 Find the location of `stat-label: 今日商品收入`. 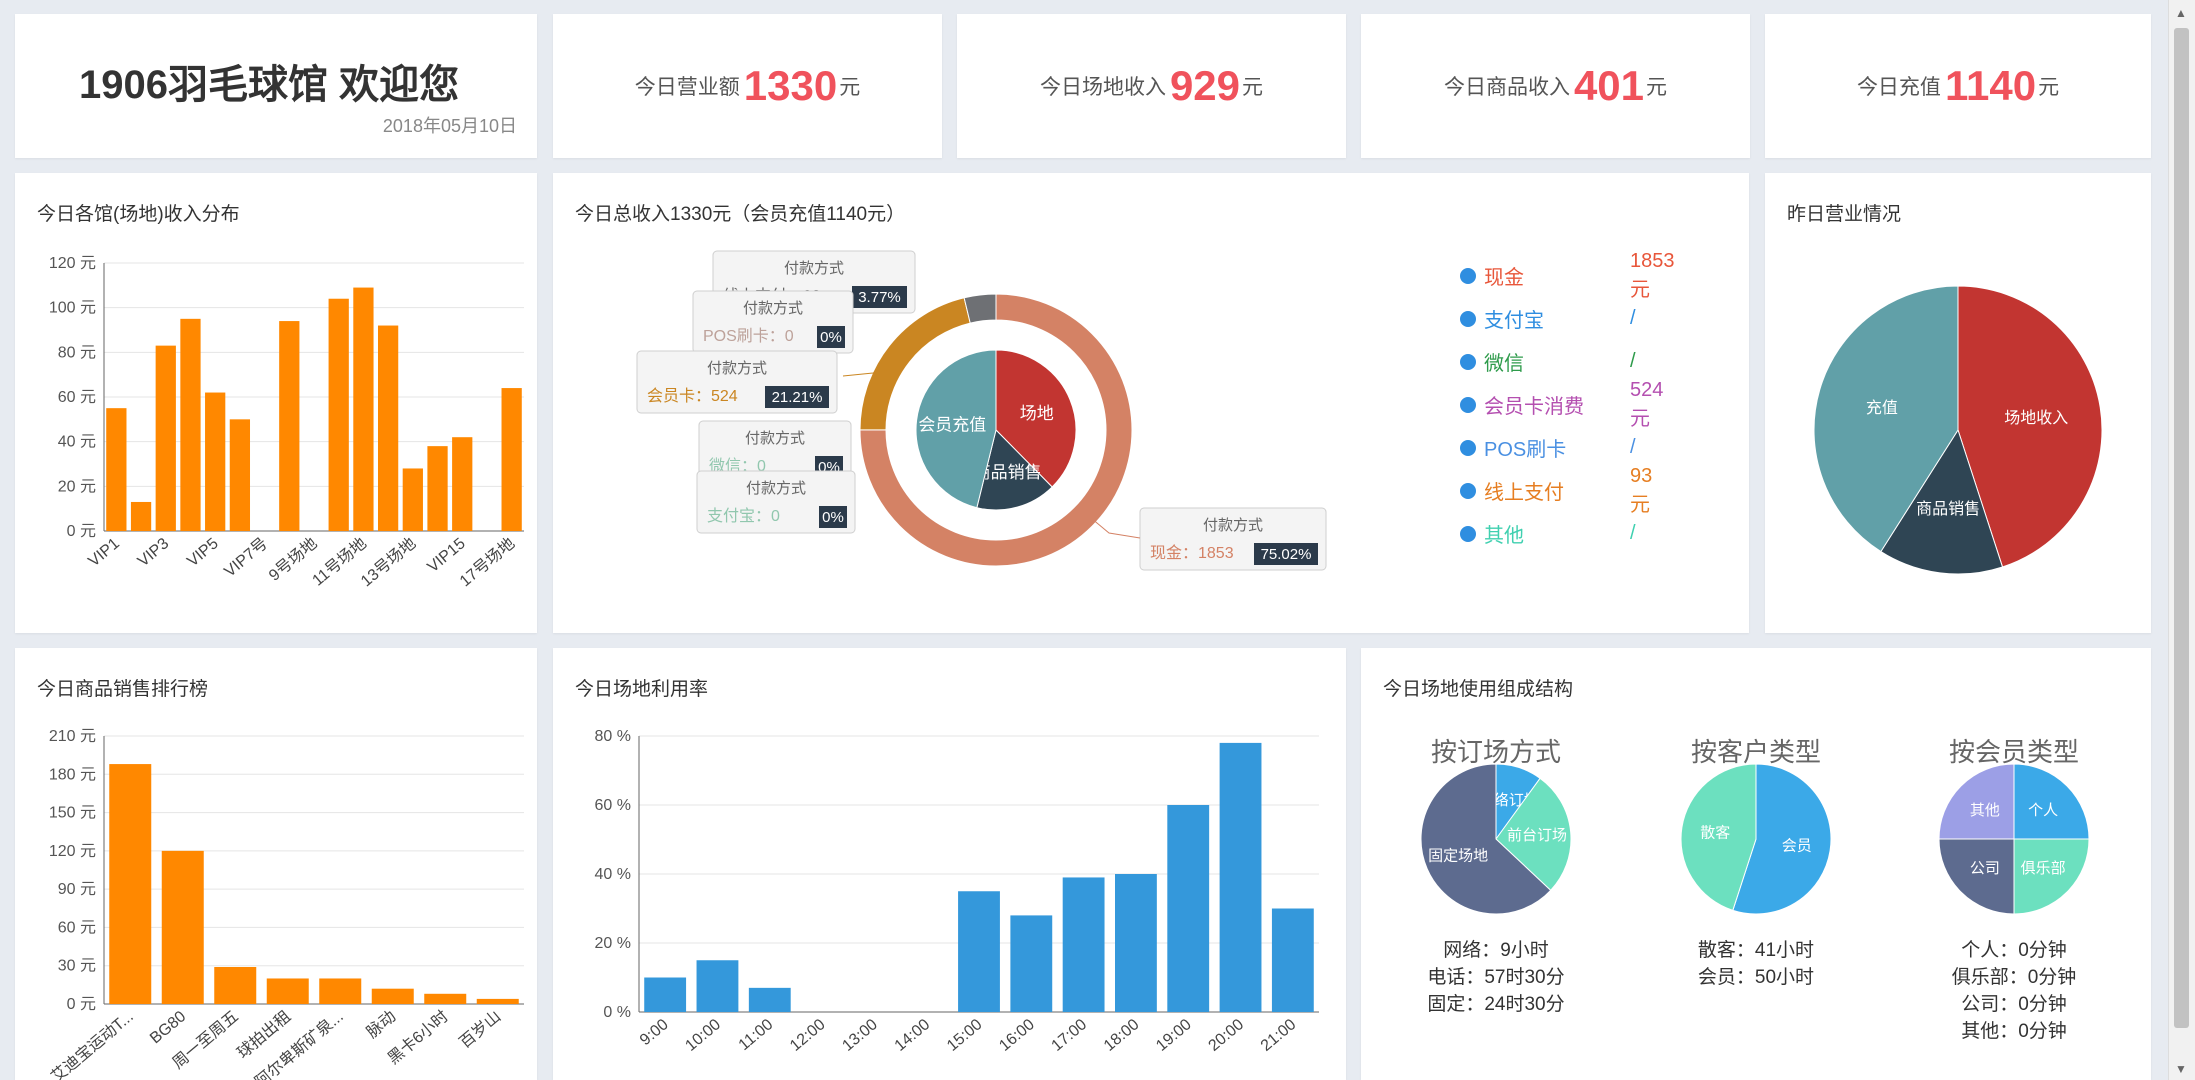

stat-label: 今日商品收入 is located at coordinates (1506, 87).